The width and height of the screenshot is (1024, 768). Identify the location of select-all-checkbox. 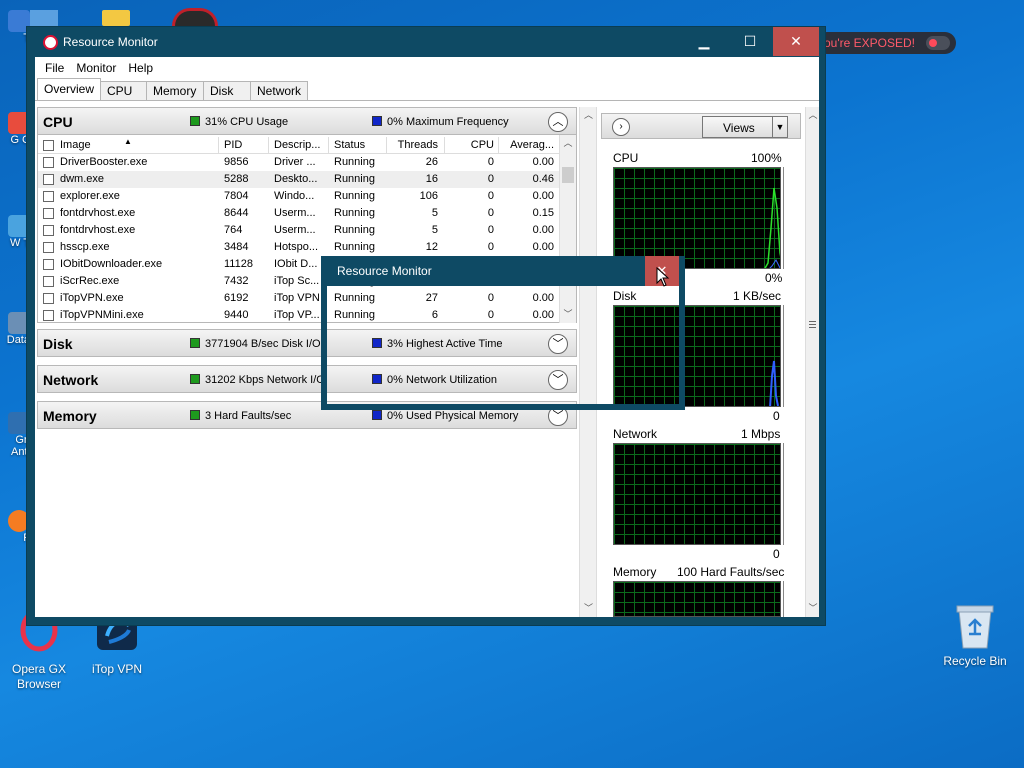
(48, 145).